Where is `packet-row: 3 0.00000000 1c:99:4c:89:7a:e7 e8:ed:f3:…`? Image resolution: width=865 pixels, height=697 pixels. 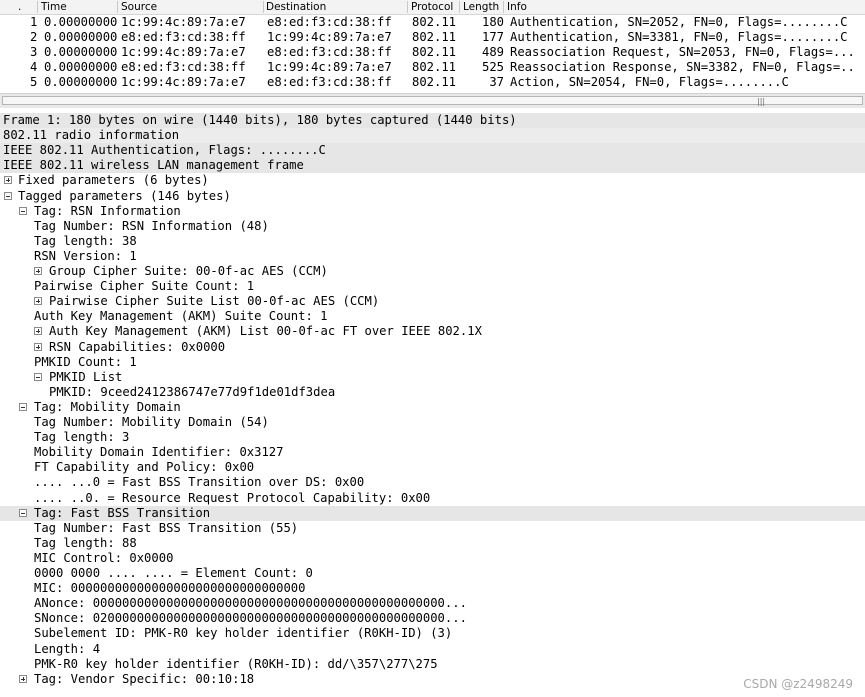 packet-row: 3 0.00000000 1c:99:4c:89:7a:e7 e8:ed:f3:… is located at coordinates (432, 52).